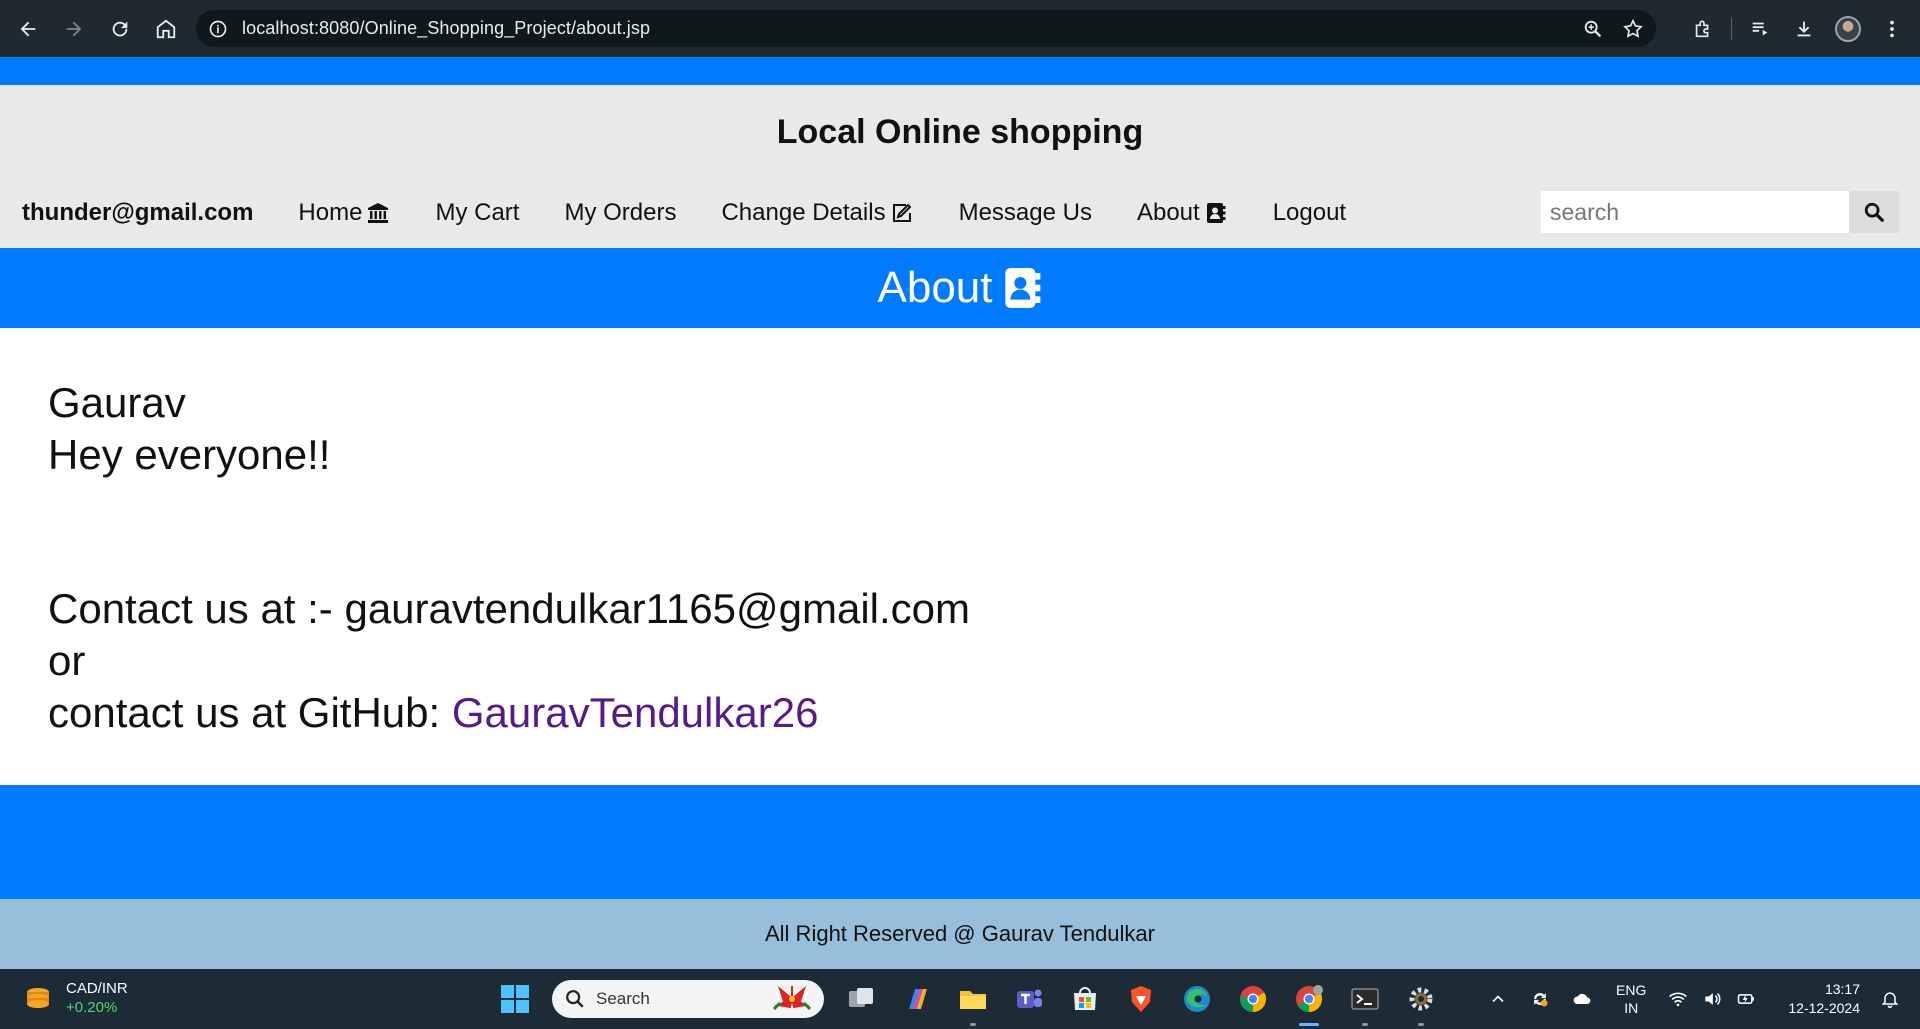  I want to click on home-icon, so click(166, 28).